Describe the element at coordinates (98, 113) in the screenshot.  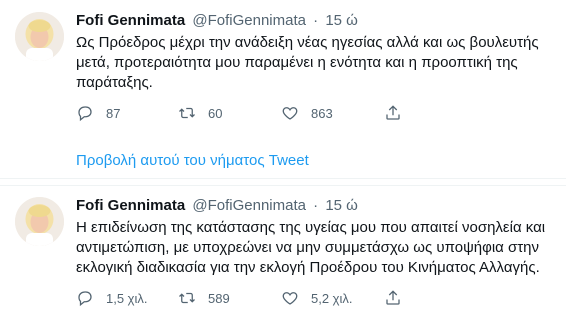
I see `reply-button: 87` at that location.